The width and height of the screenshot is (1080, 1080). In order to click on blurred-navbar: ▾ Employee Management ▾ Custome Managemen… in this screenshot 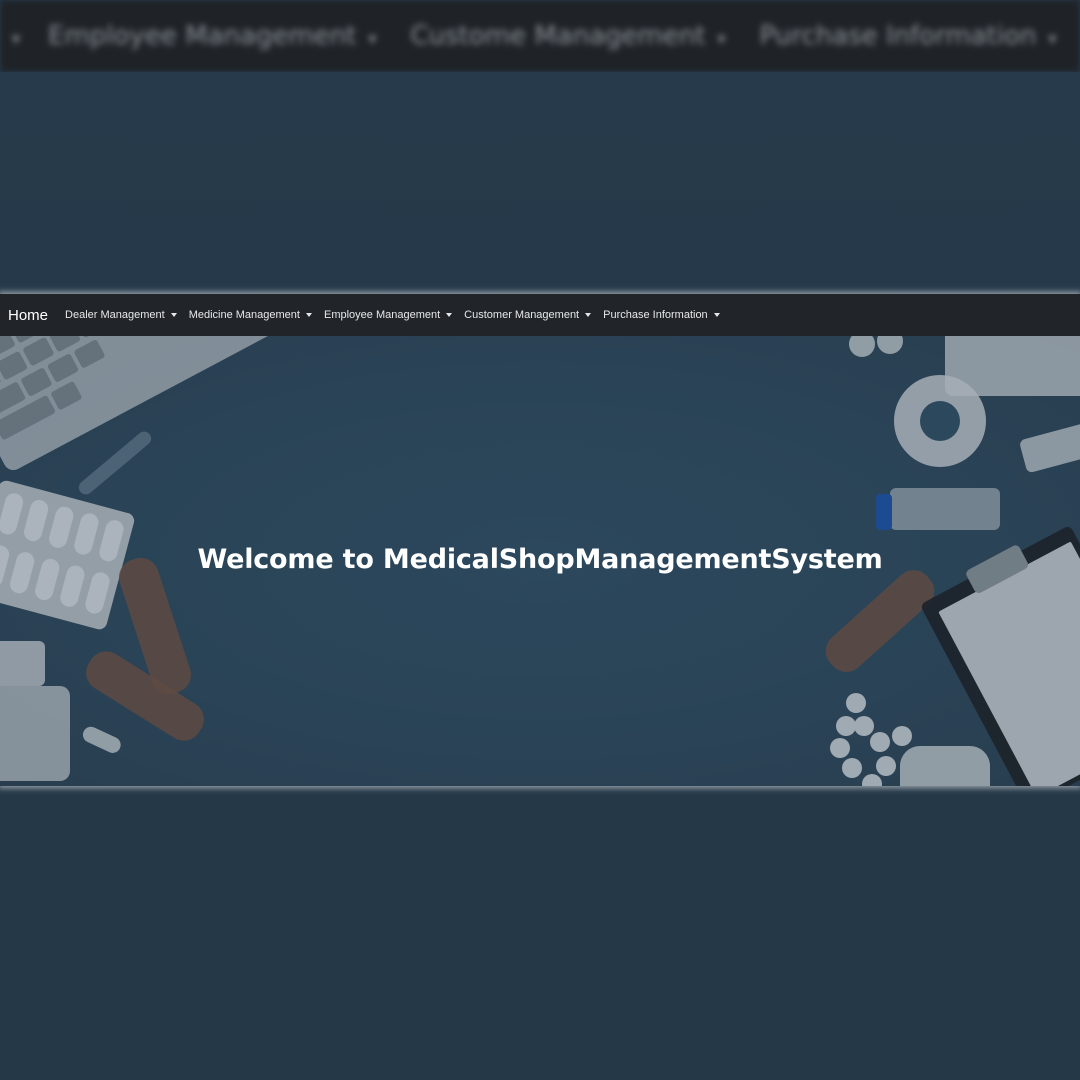, I will do `click(540, 36)`.